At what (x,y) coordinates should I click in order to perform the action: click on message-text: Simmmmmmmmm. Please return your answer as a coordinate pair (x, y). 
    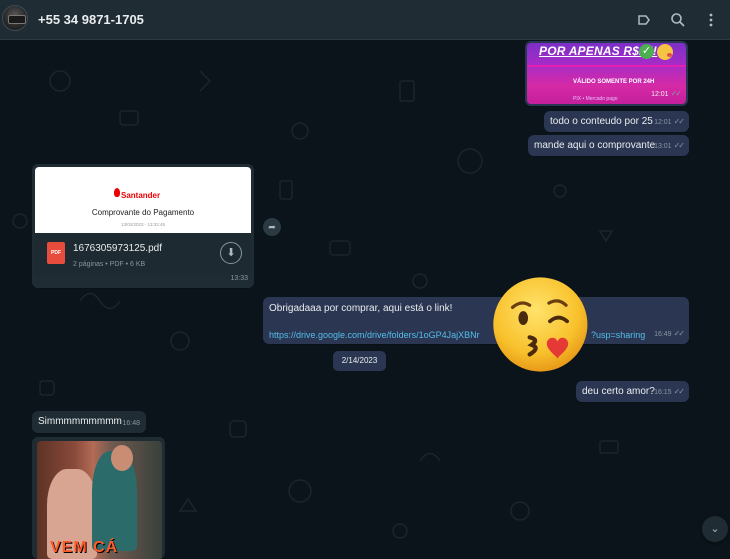
    Looking at the image, I should click on (80, 421).